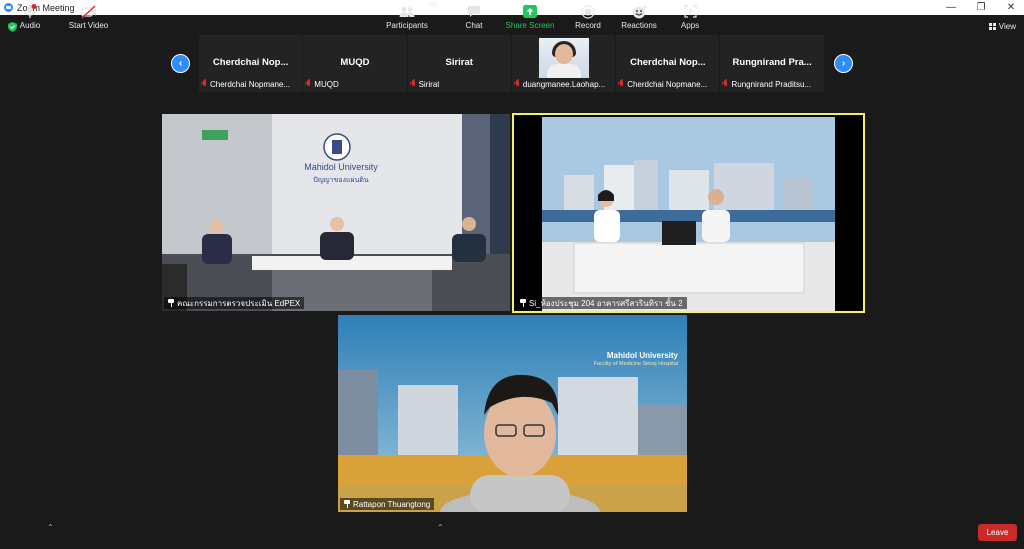  I want to click on participants-count: 35, so click(433, 5).